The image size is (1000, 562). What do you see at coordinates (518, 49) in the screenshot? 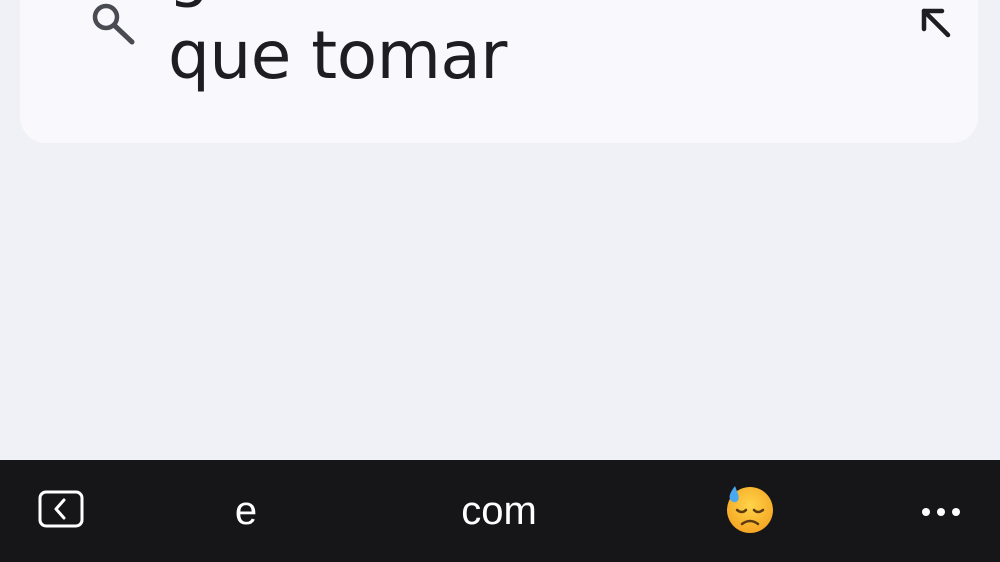
I see `search-suggestion-text: ganas de que tomar` at bounding box center [518, 49].